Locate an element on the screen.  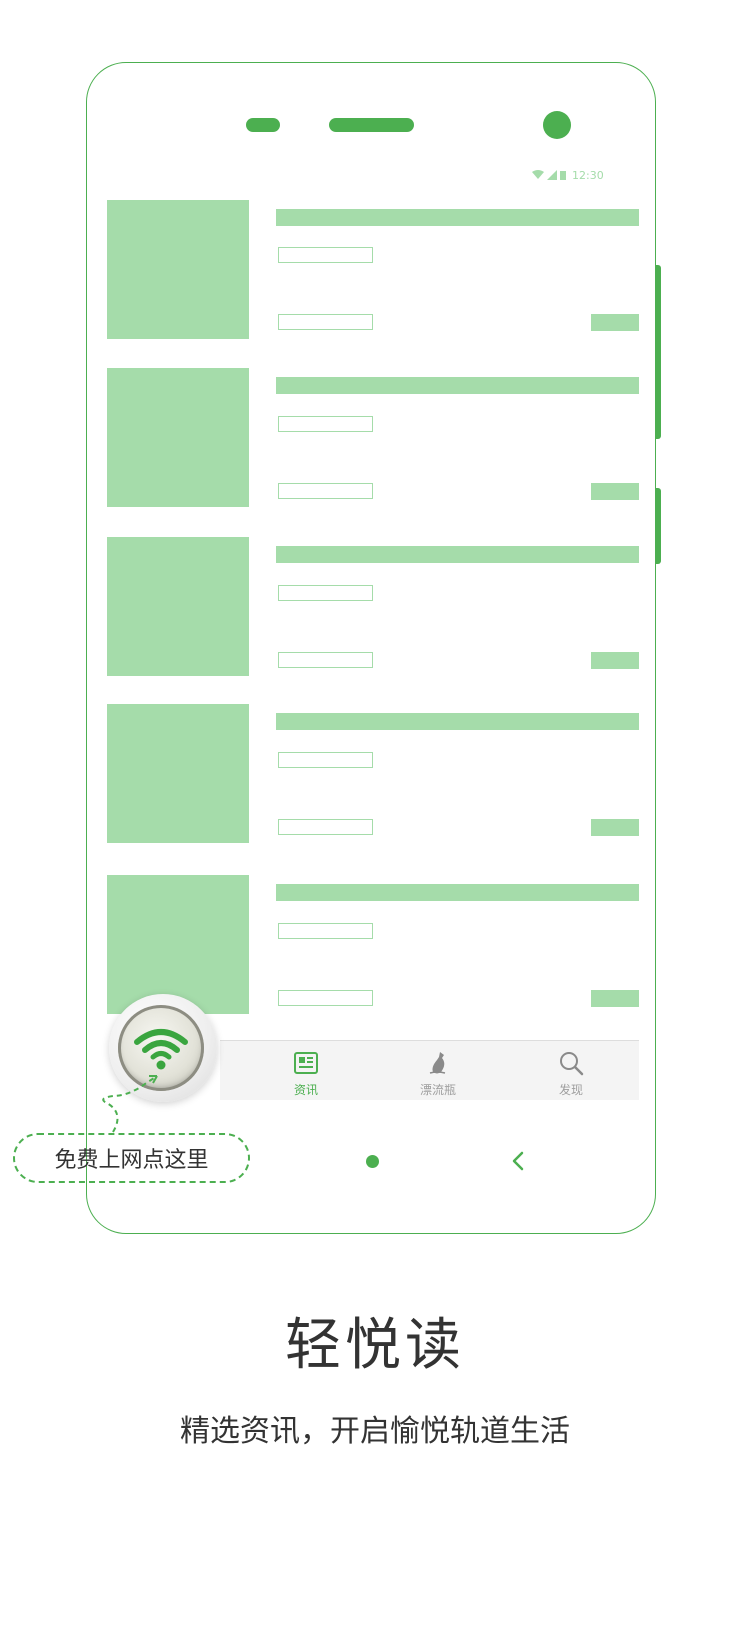
tab-discover-label: 发现 is located at coordinates (570, 1090).